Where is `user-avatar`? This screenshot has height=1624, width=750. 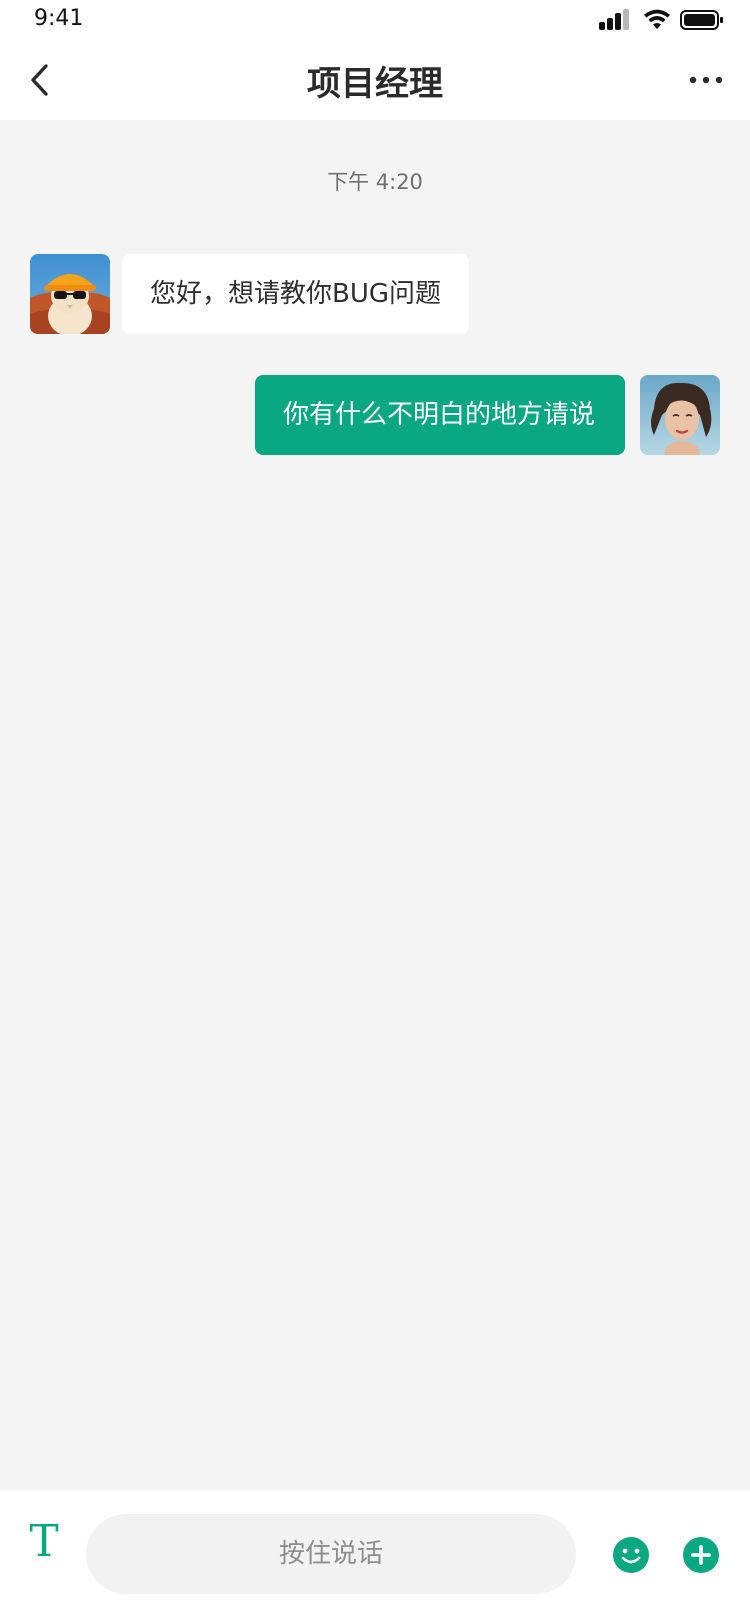 user-avatar is located at coordinates (680, 415).